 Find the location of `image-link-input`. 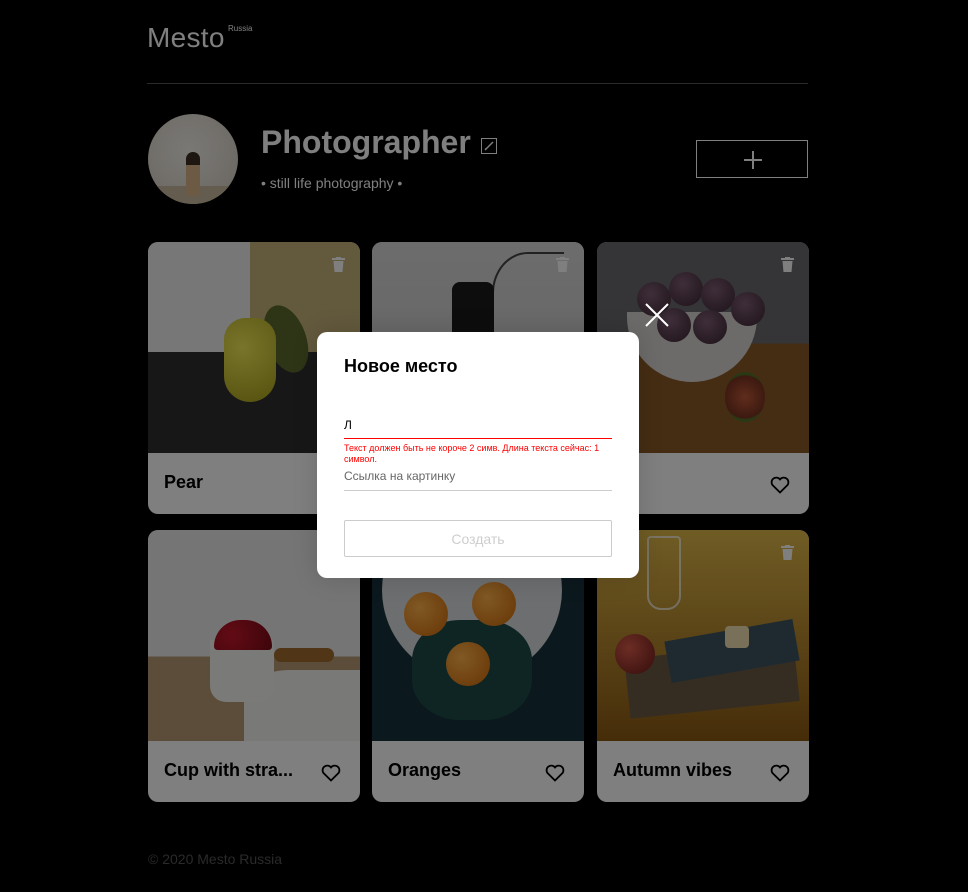

image-link-input is located at coordinates (478, 476).